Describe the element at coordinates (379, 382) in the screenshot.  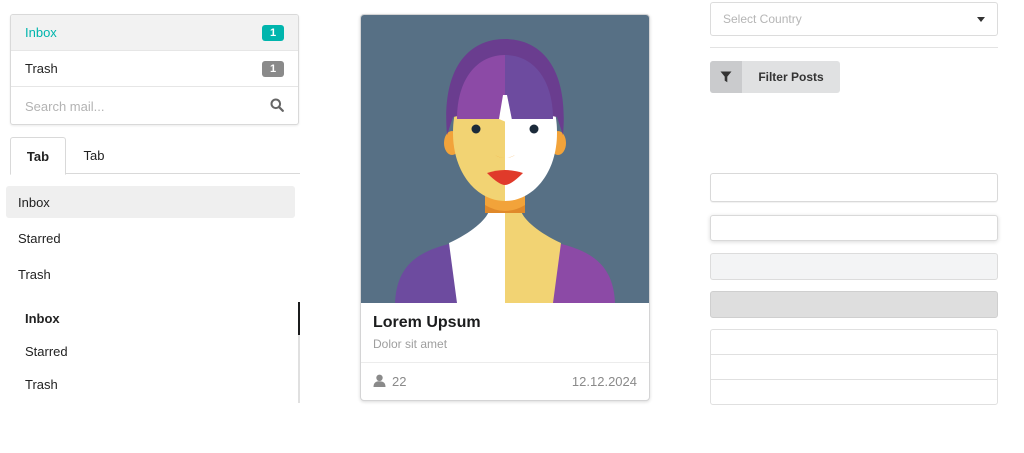
I see `user-icon` at that location.